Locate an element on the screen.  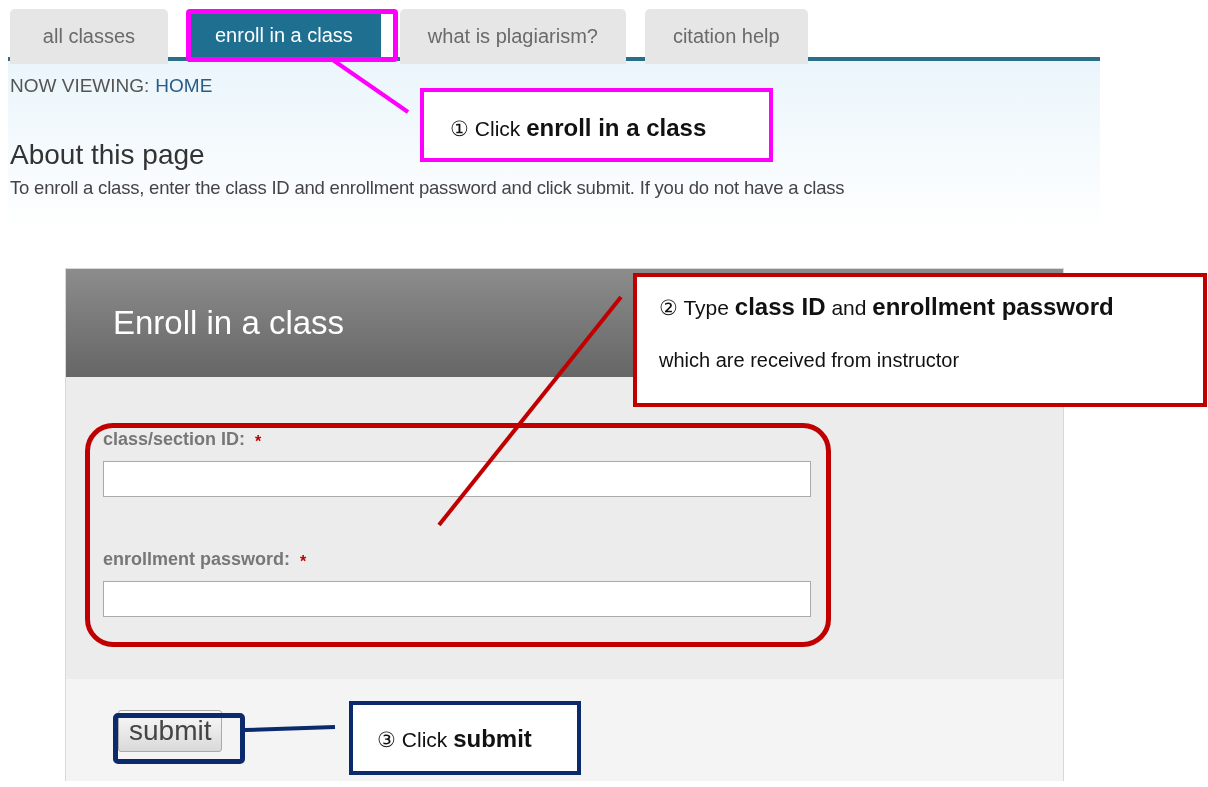
breadcrumb-link: HOME is located at coordinates (184, 86).